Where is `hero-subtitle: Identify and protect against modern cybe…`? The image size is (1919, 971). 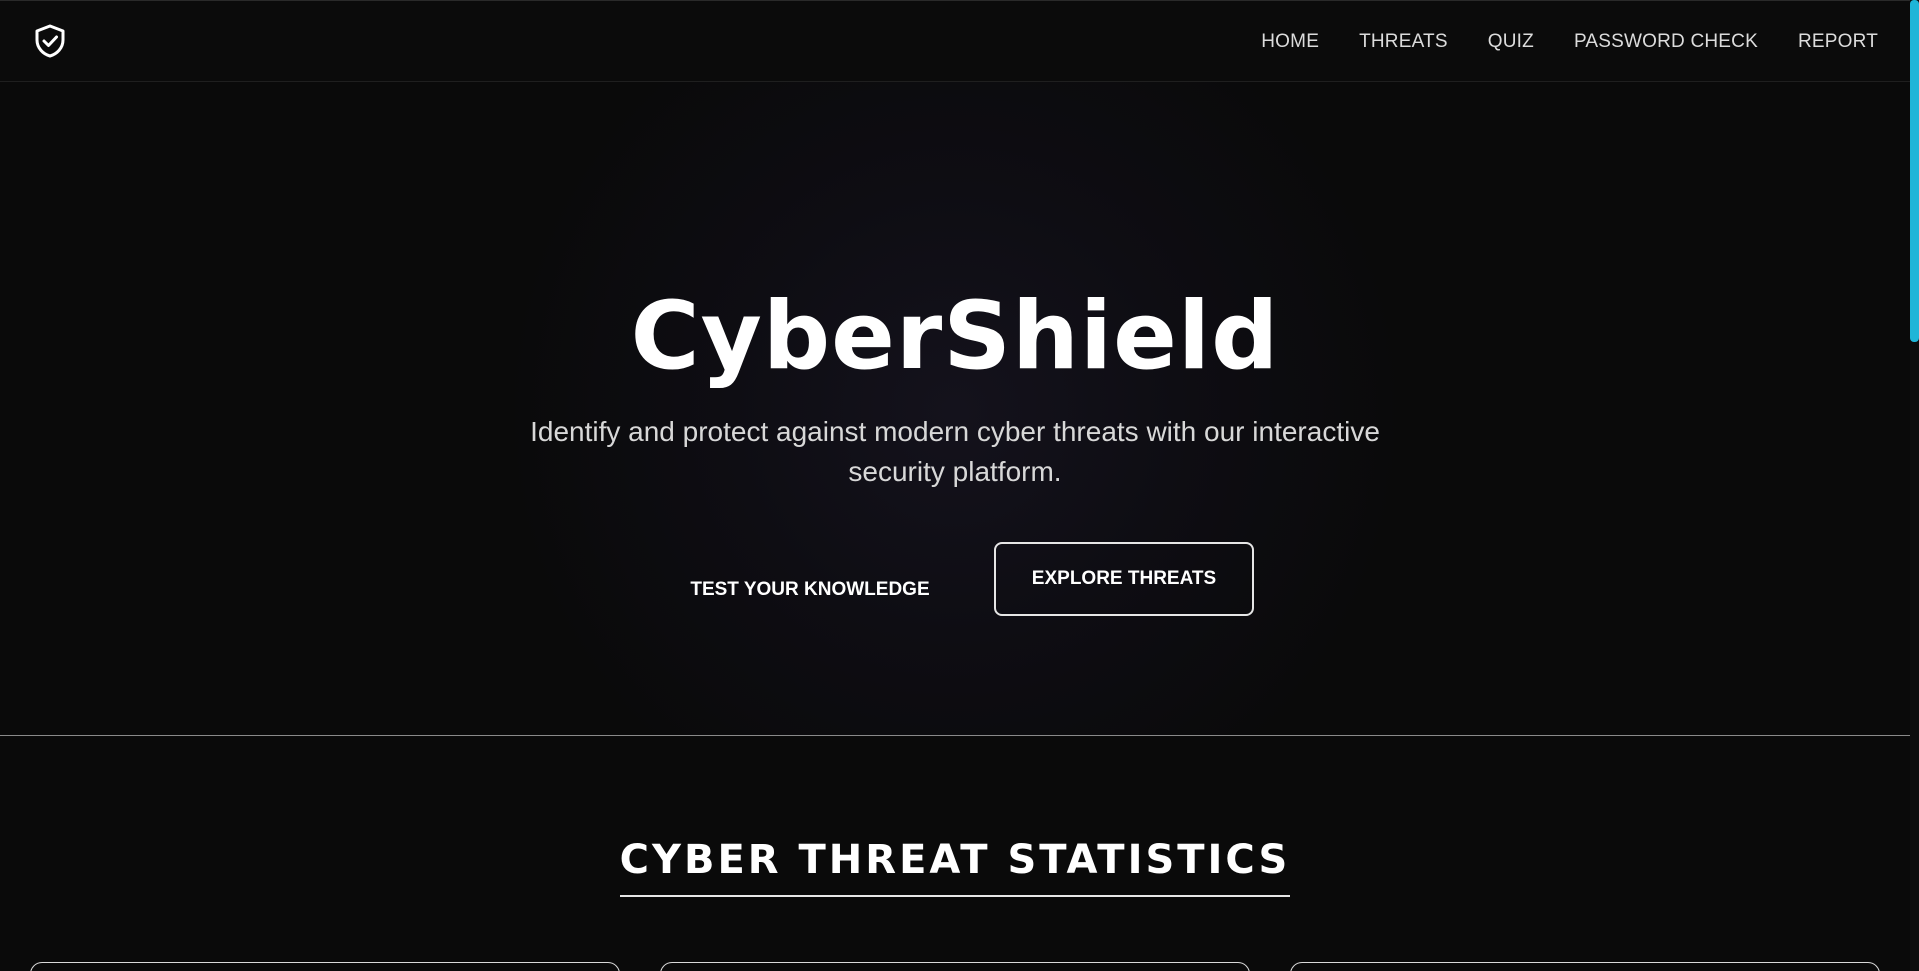
hero-subtitle: Identify and protect against modern cybe… is located at coordinates (955, 451).